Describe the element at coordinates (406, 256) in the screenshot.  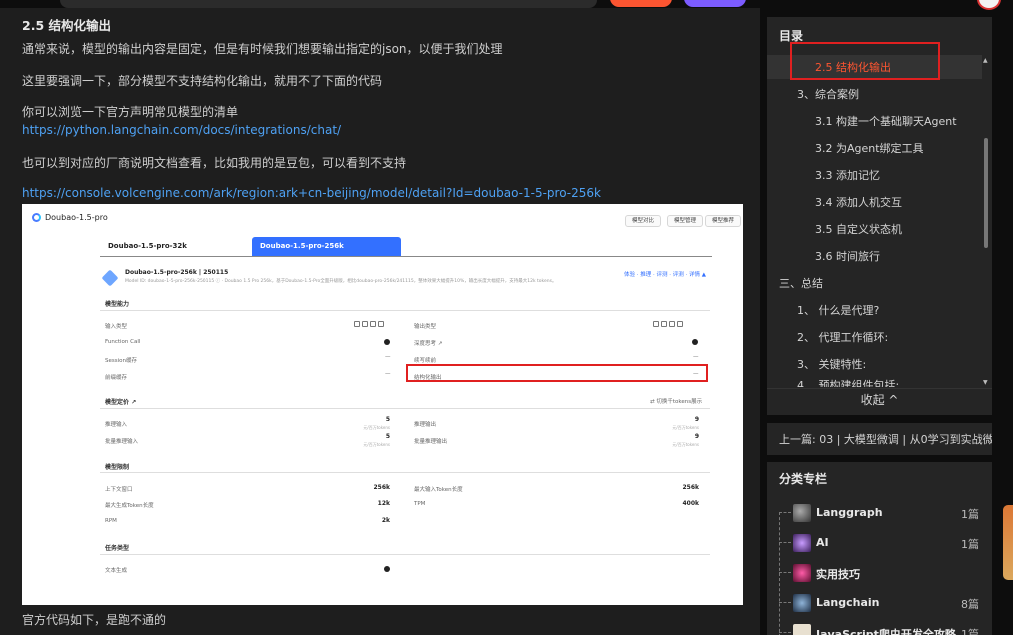
I see `tab-divider` at that location.